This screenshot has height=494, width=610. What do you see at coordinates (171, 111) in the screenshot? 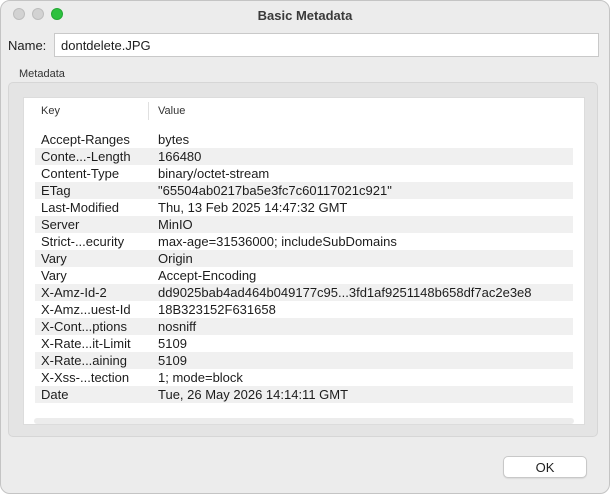
I see `column-header-value: Value` at bounding box center [171, 111].